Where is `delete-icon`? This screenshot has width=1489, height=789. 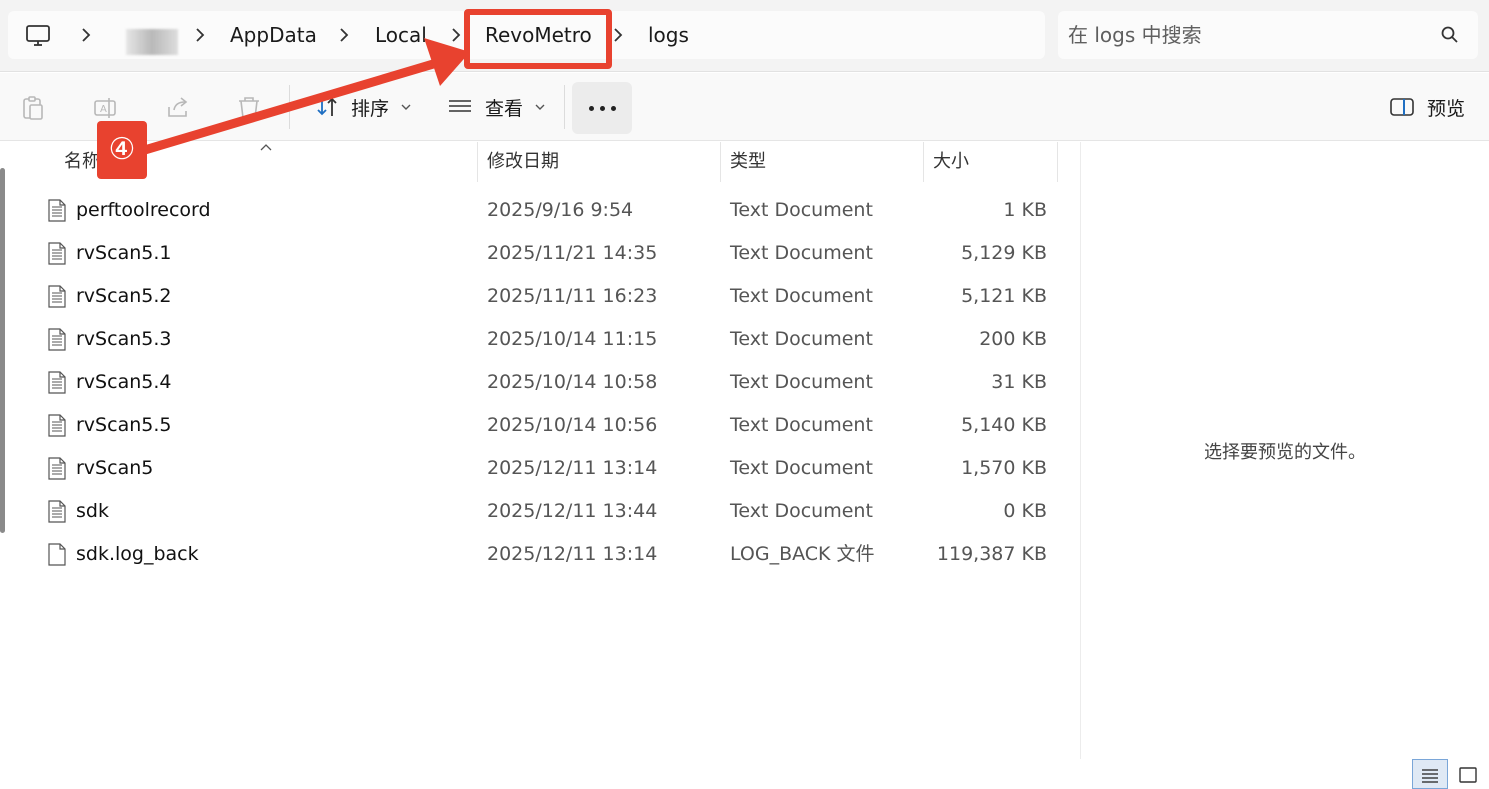
delete-icon is located at coordinates (249, 108).